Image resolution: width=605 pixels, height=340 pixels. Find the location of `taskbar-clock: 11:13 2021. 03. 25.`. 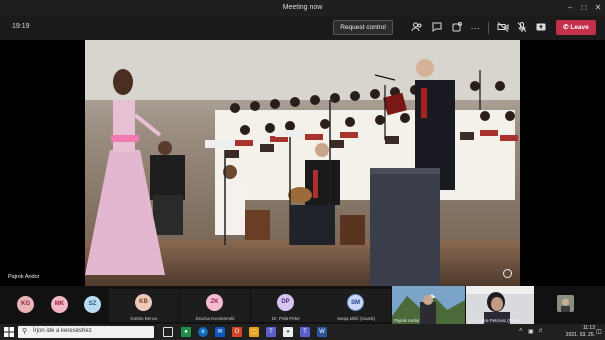

taskbar-clock: 11:13 2021. 03. 25. is located at coordinates (580, 332).